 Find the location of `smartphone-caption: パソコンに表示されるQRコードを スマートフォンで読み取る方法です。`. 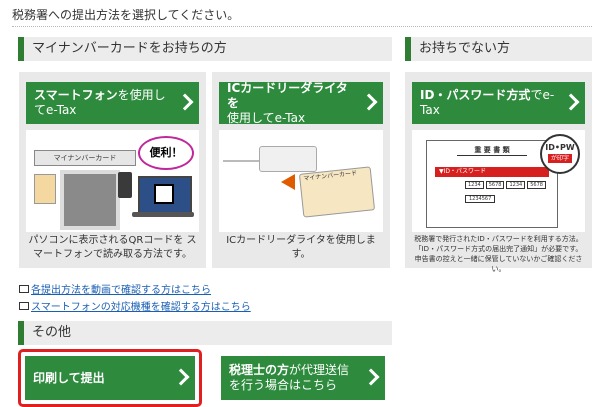

smartphone-caption: パソコンに表示されるQRコードを スマートフォンで読み取る方法です。 is located at coordinates (112, 247).